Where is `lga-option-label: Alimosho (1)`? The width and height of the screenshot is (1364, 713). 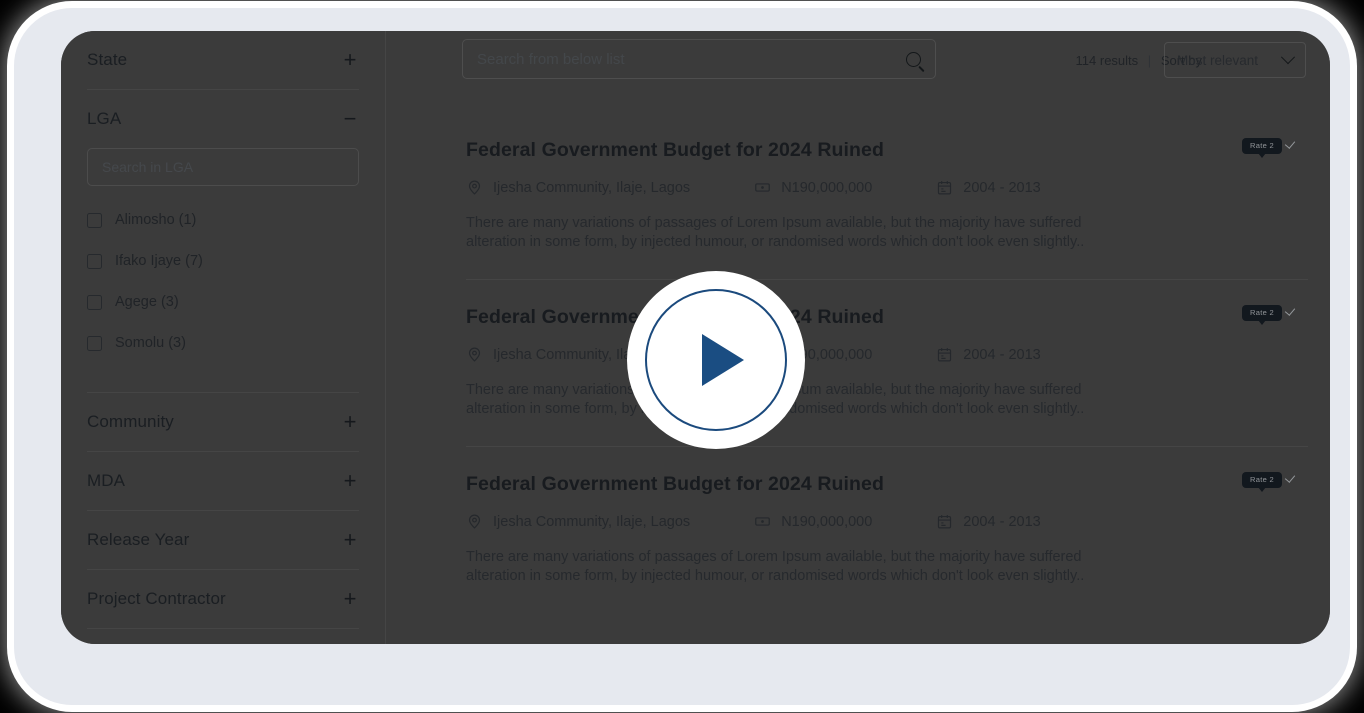
lga-option-label: Alimosho (1) is located at coordinates (156, 220).